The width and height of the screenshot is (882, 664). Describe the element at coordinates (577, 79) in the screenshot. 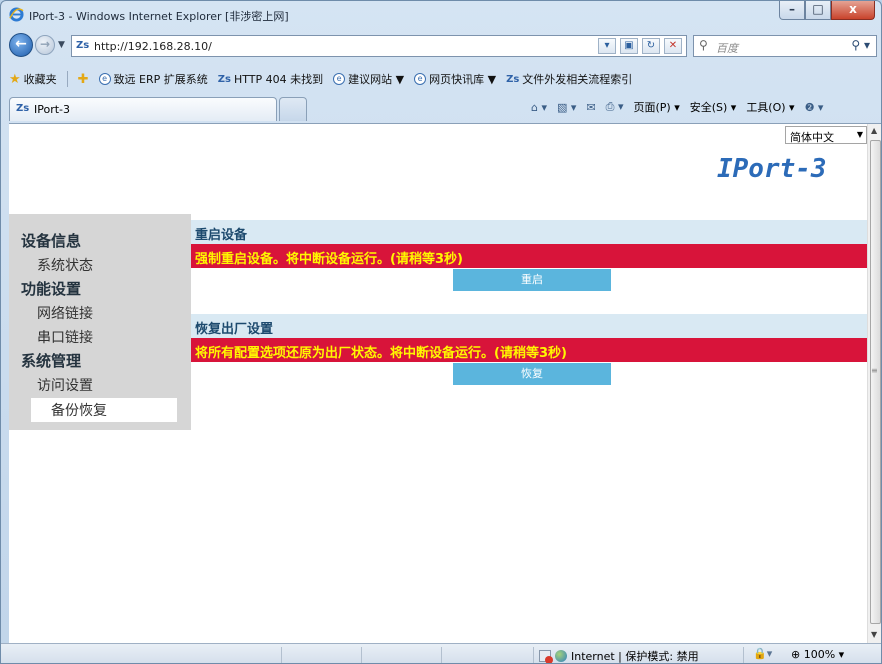

I see `favorite-link-label: 文件外发相关流程索引` at that location.